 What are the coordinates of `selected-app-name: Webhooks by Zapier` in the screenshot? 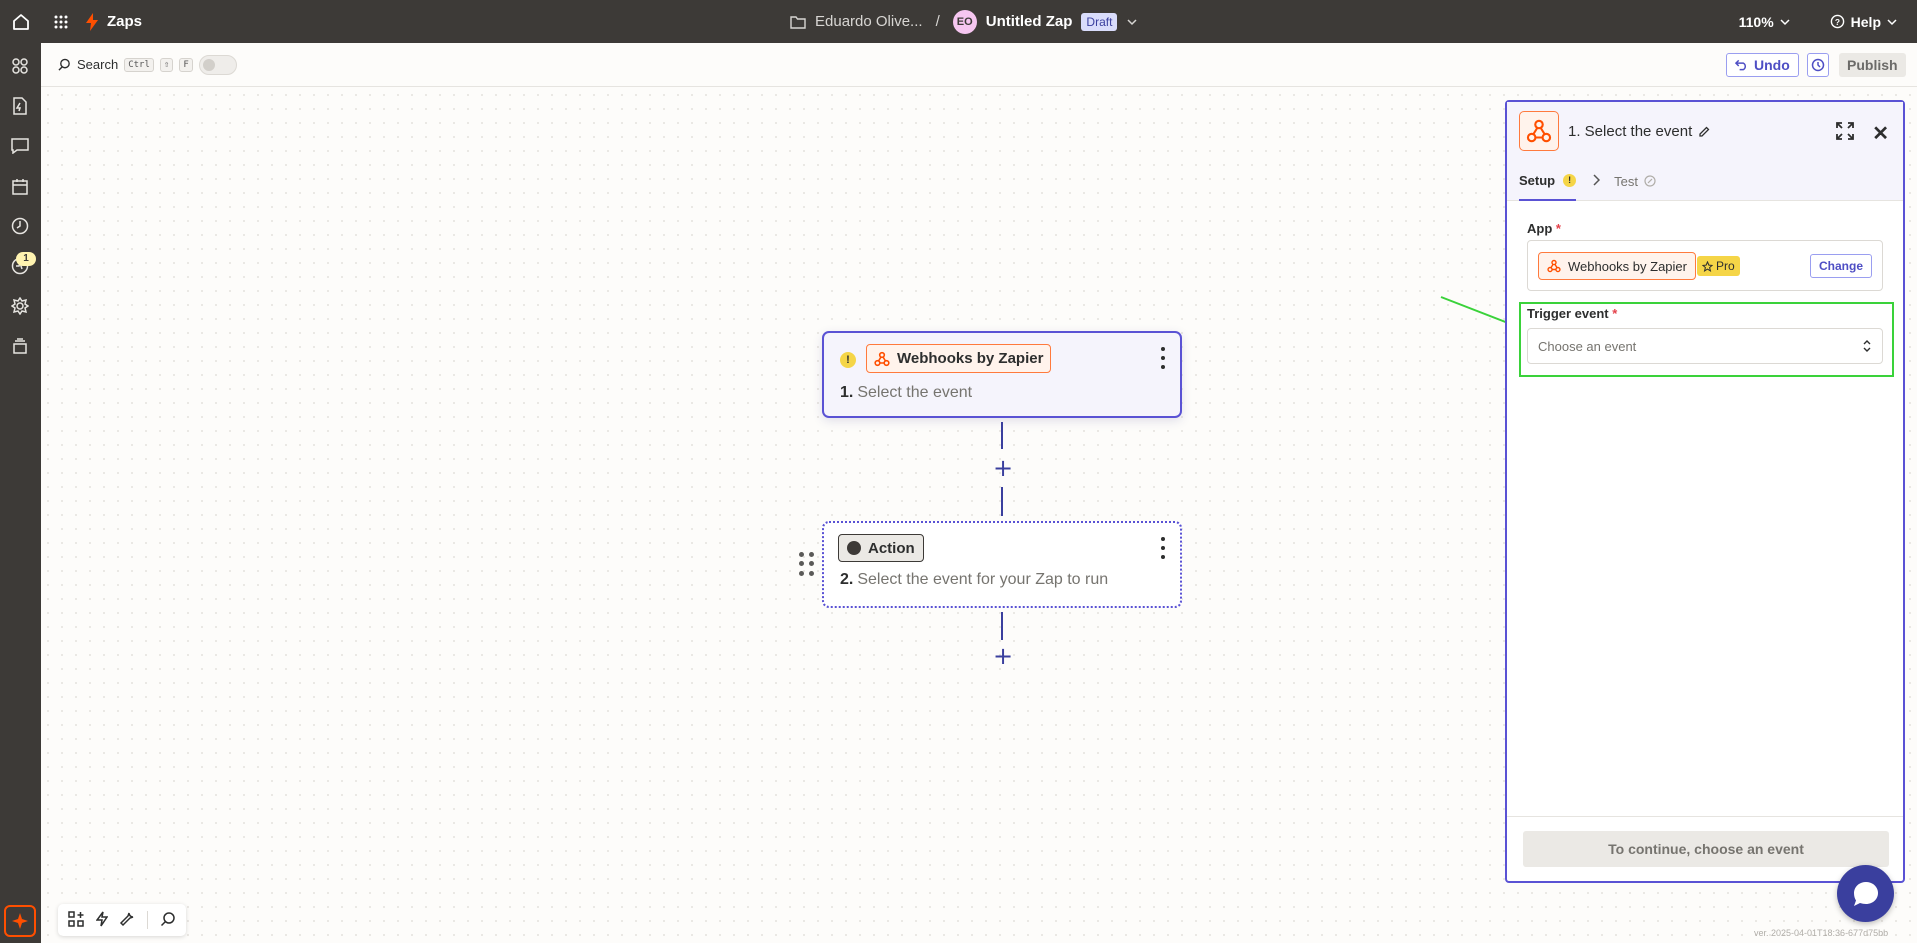 It's located at (1627, 266).